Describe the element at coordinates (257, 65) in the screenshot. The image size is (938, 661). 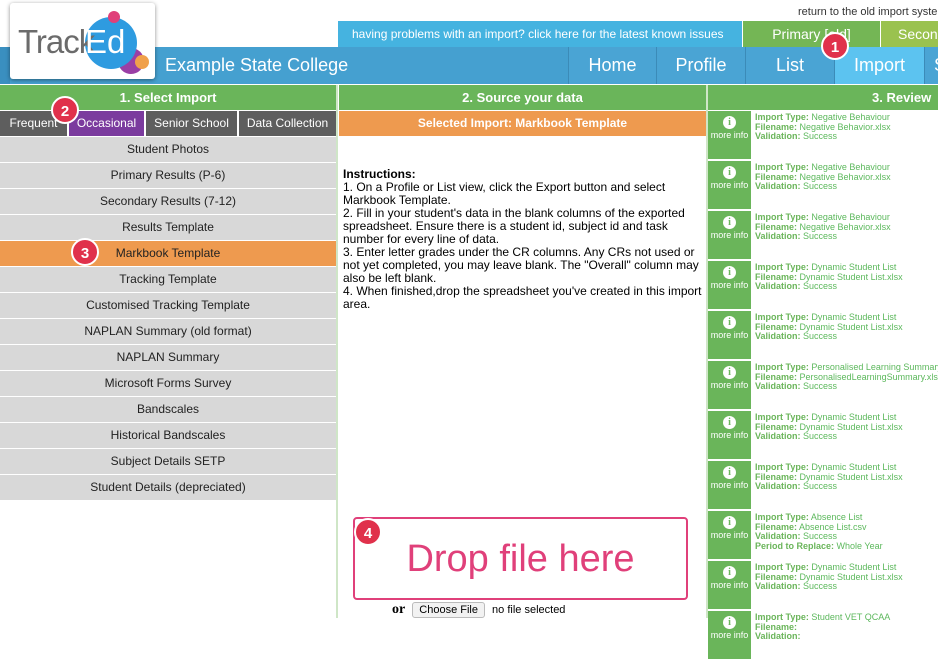
I see `school-name: Example State College` at that location.